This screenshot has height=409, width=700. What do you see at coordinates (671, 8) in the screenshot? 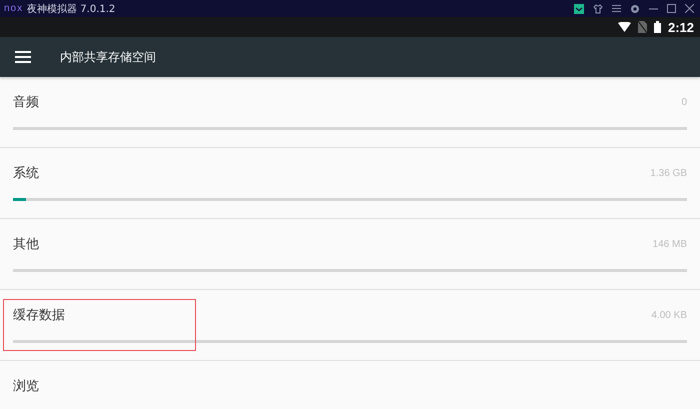
I see `maximize-icon` at bounding box center [671, 8].